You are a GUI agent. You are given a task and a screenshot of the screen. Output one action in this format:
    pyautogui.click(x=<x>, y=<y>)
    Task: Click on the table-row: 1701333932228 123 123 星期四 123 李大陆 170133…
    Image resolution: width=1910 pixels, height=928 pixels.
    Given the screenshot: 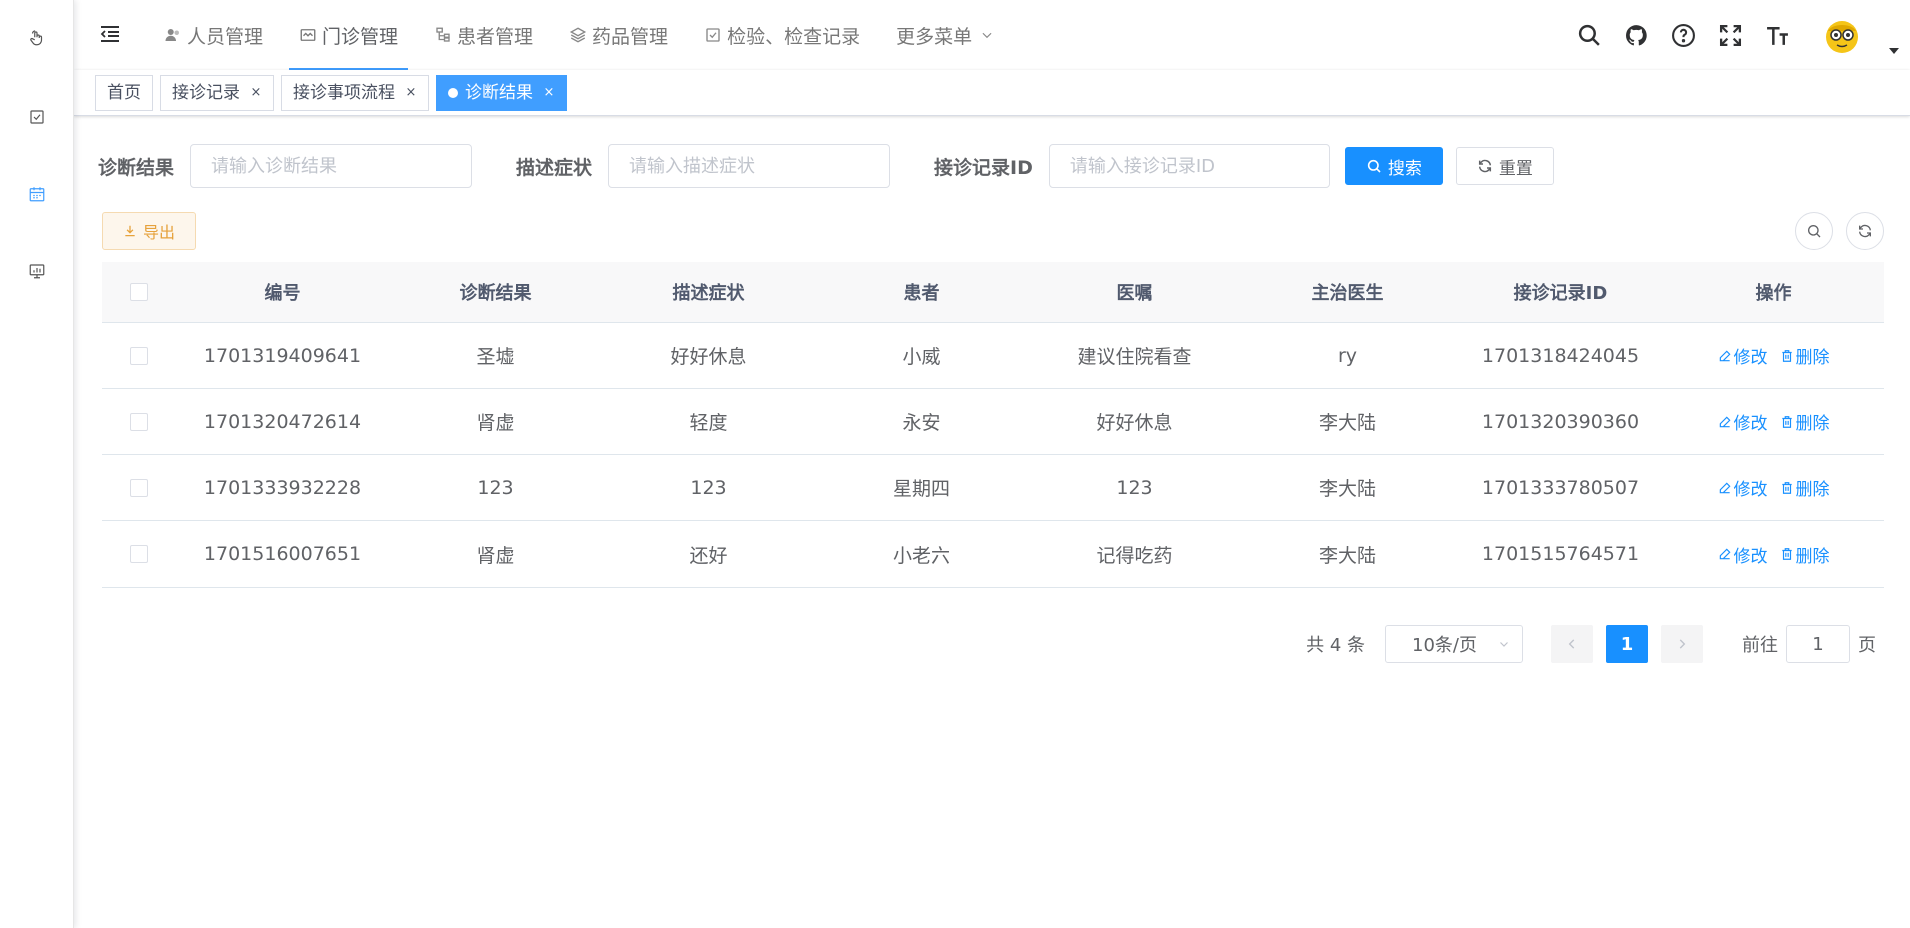 What is the action you would take?
    pyautogui.click(x=993, y=488)
    